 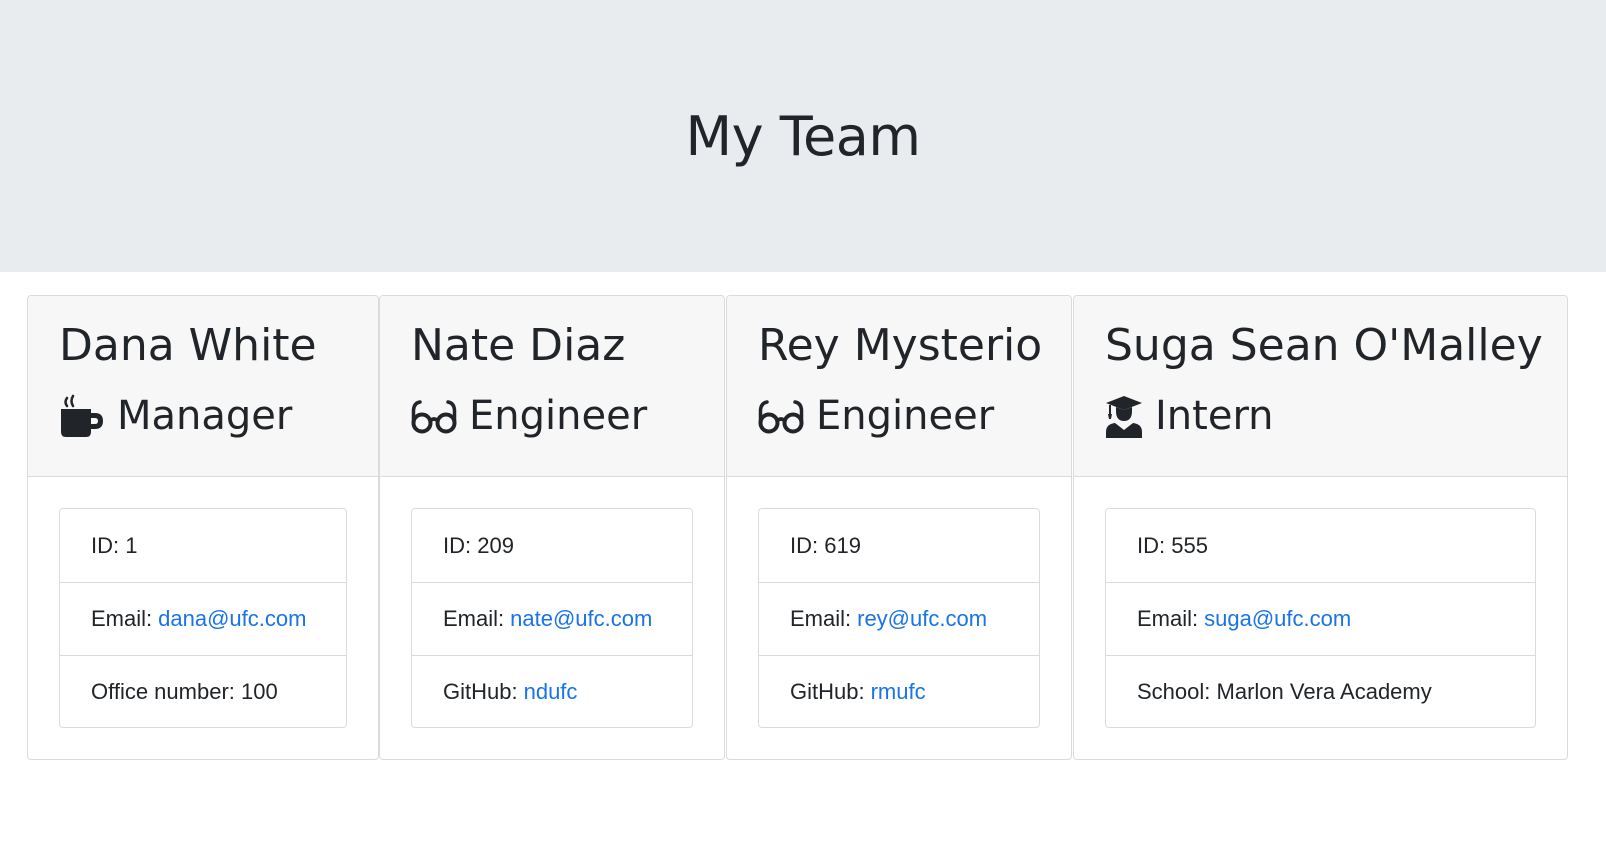 What do you see at coordinates (552, 545) in the screenshot?
I see `list-item-id: ID: 209` at bounding box center [552, 545].